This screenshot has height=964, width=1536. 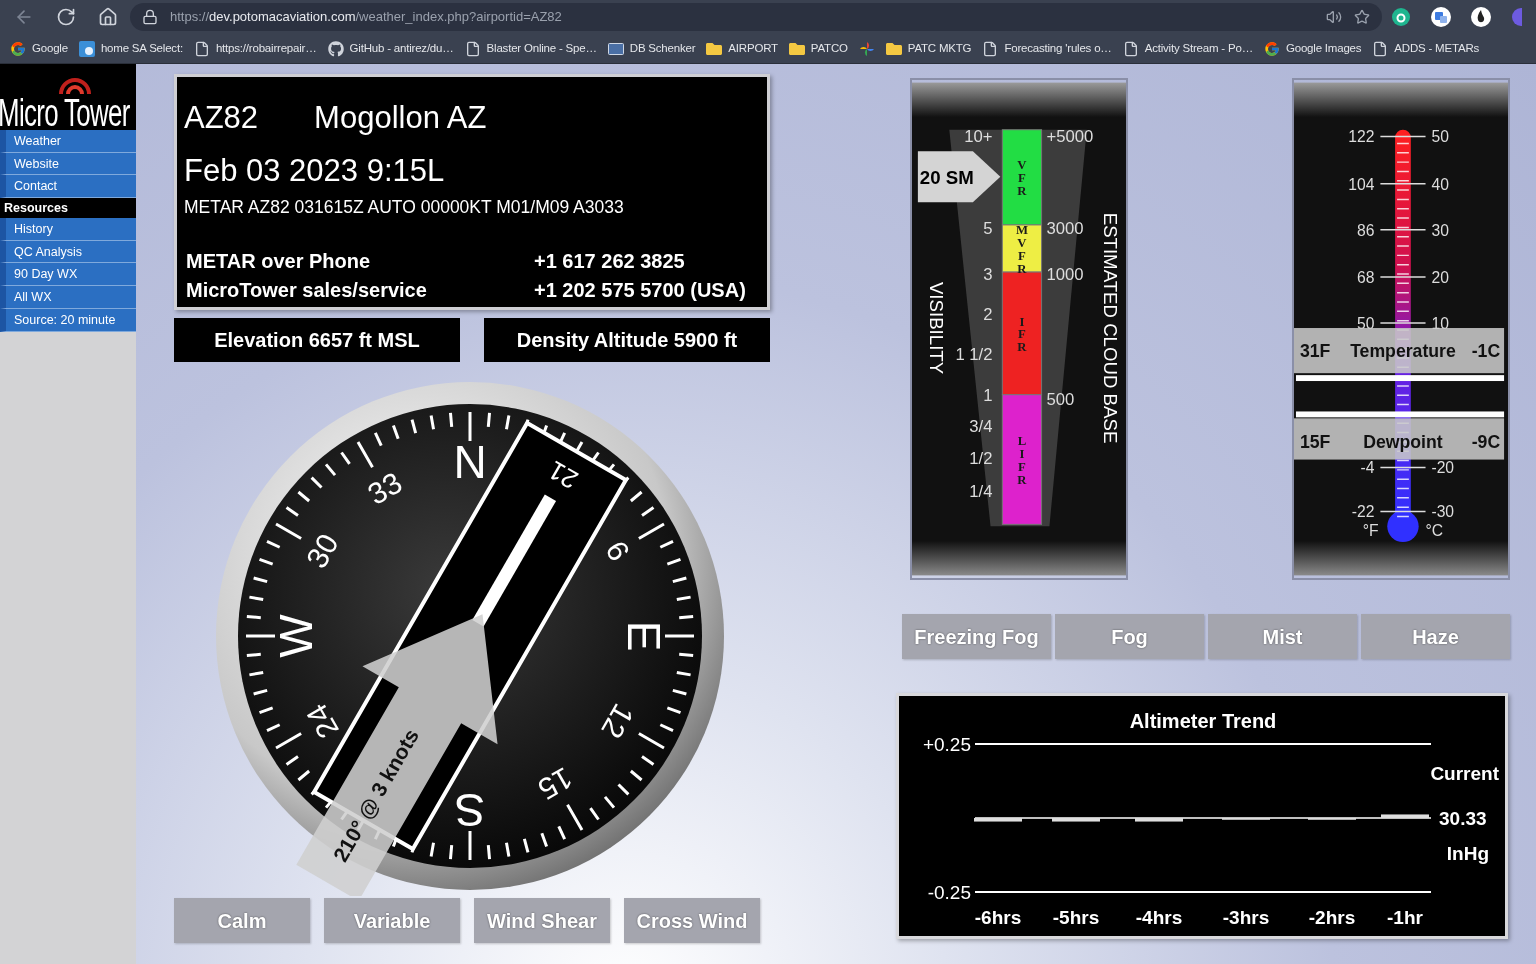 What do you see at coordinates (949, 892) in the screenshot?
I see `y-tick-label: -0.25` at bounding box center [949, 892].